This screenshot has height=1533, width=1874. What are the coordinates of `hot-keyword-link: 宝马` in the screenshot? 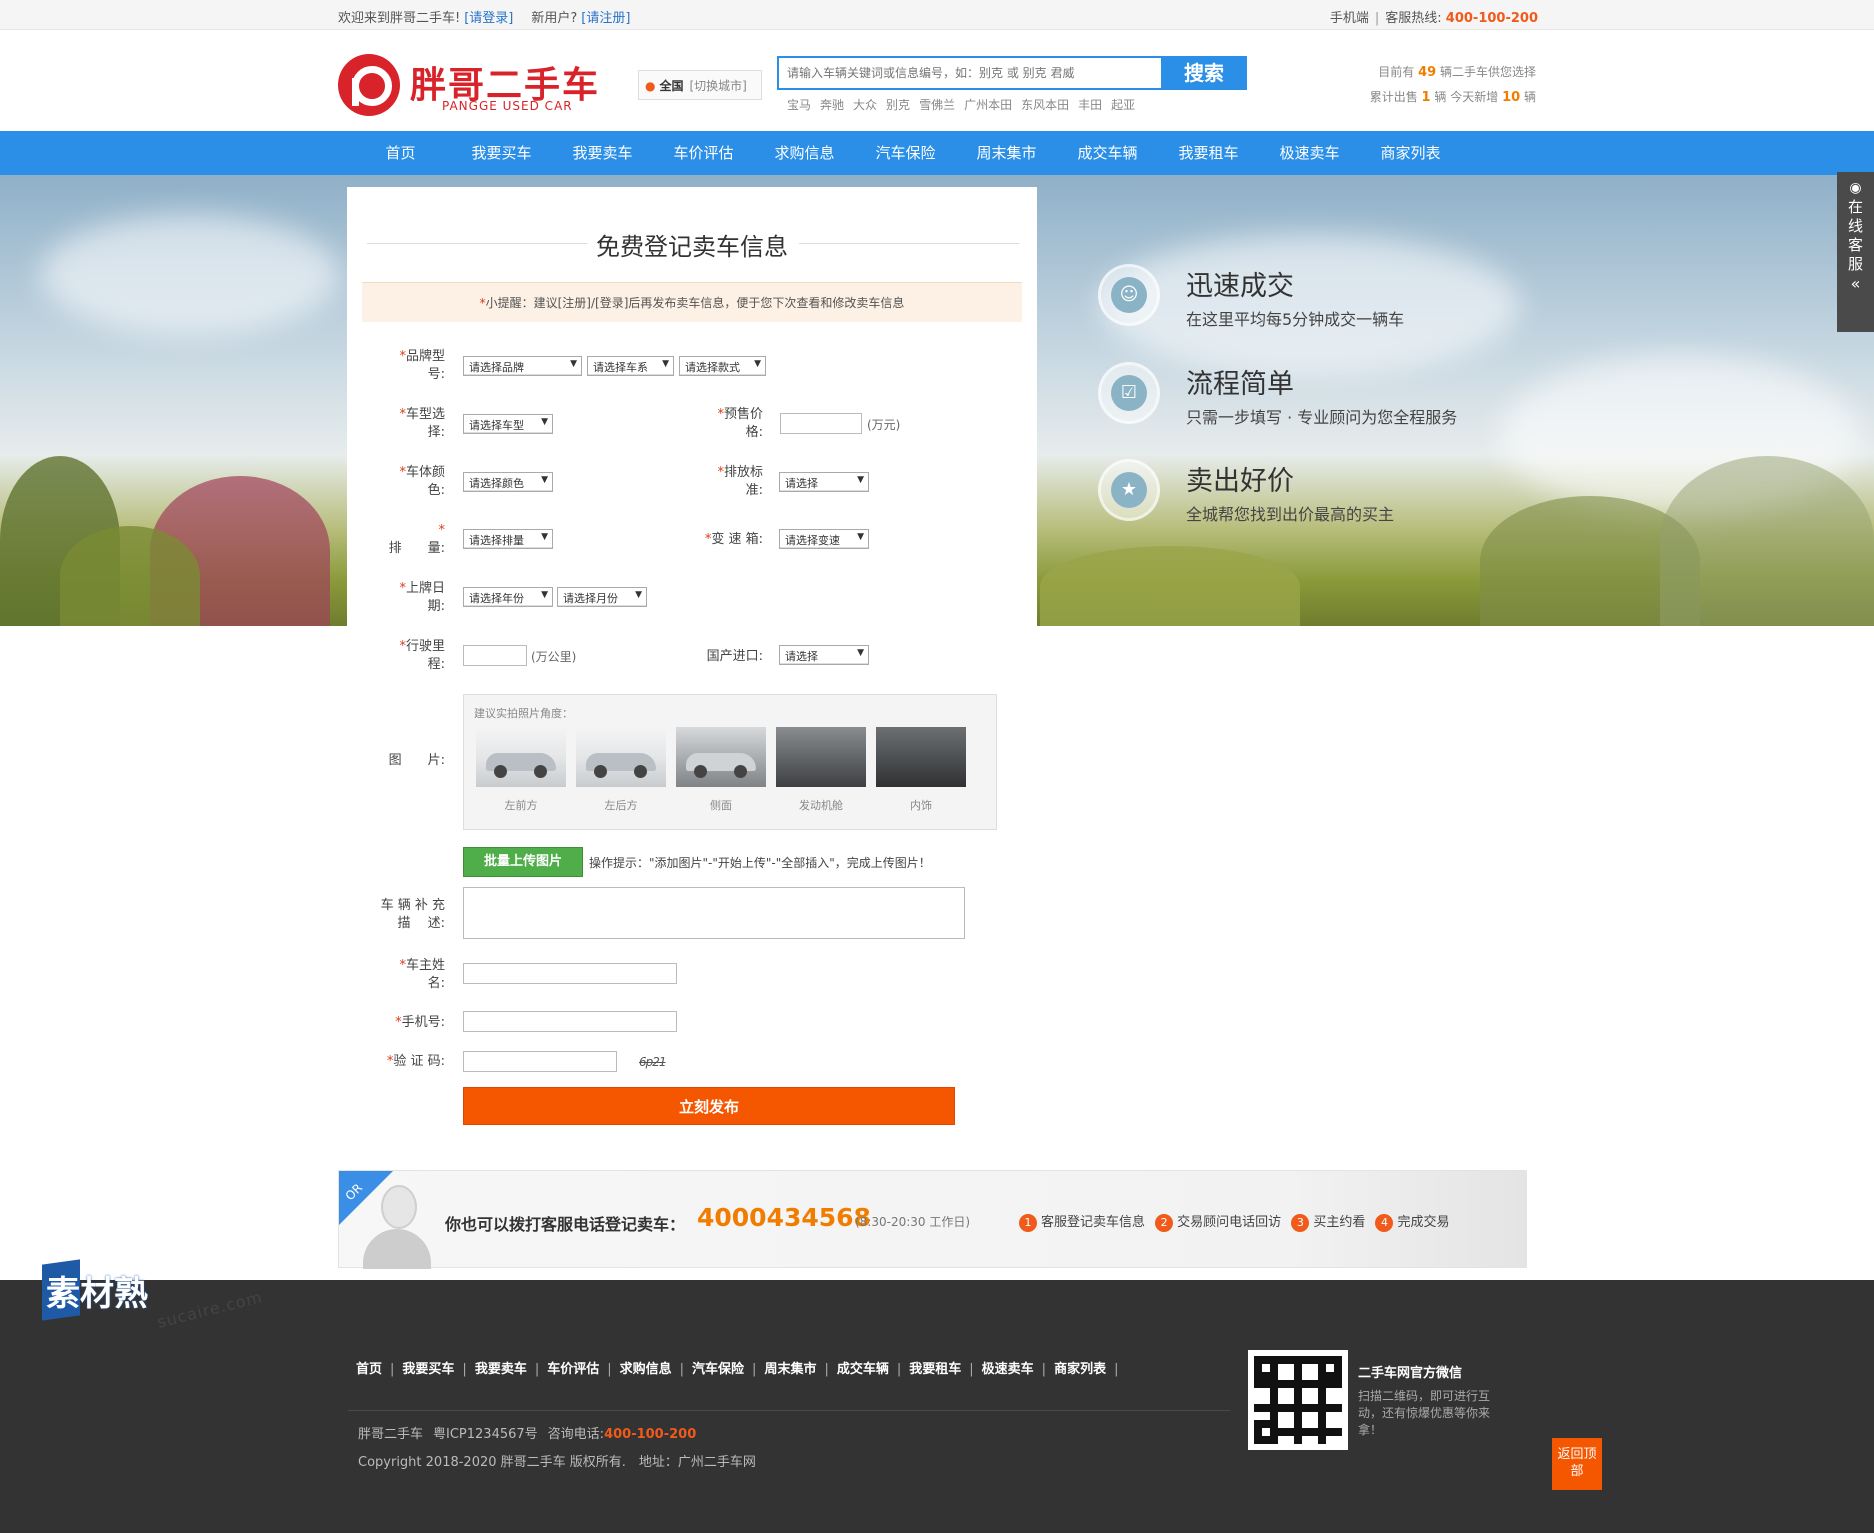 It's located at (799, 105).